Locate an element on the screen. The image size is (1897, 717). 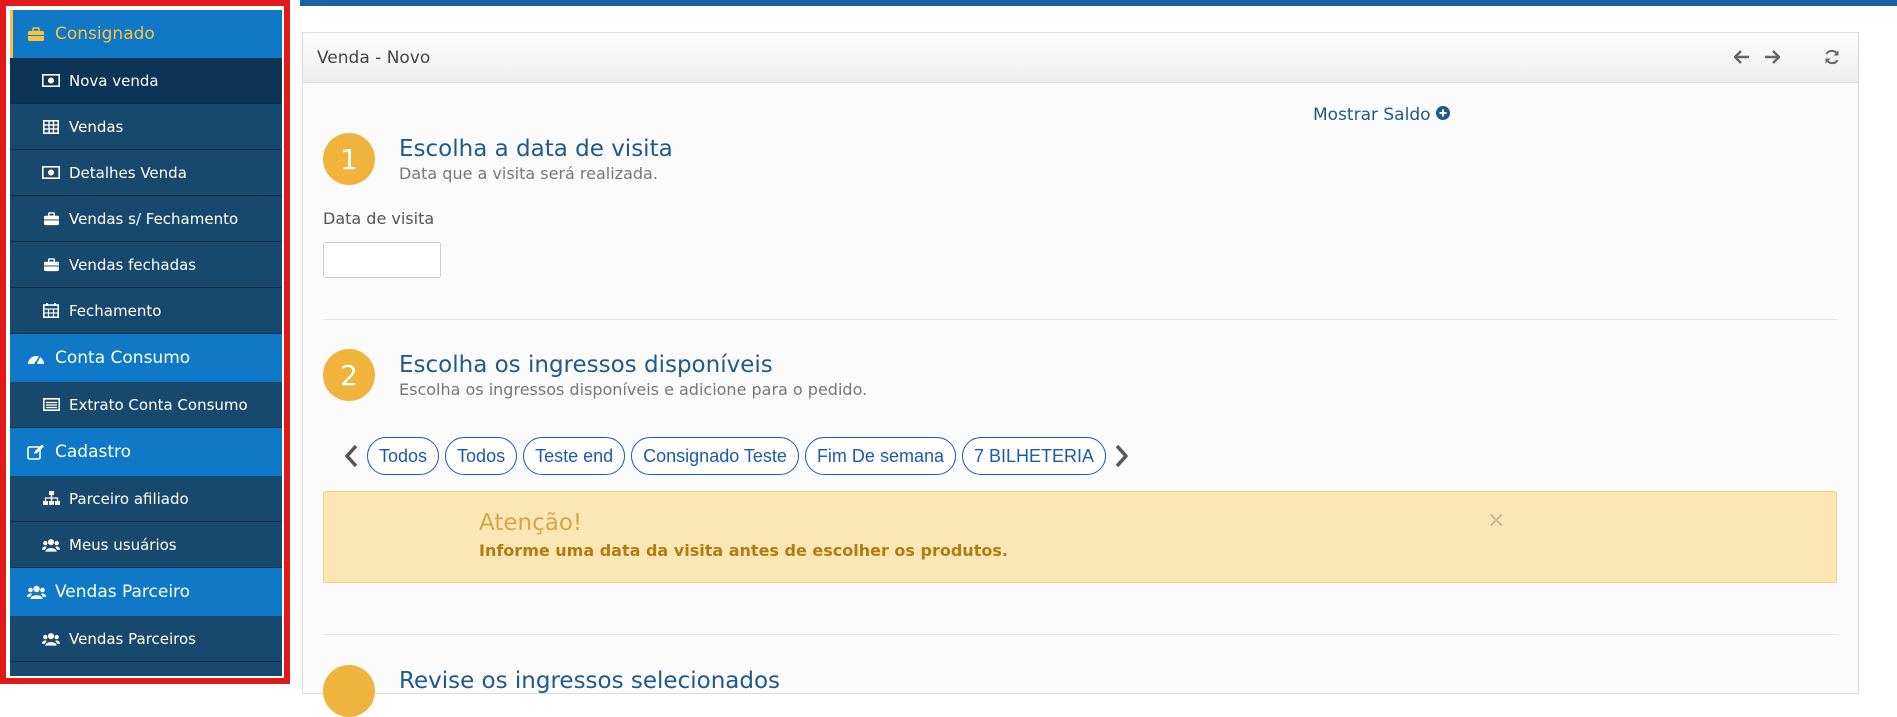
sidebar-item-fechamento: Fechamento is located at coordinates (146, 311).